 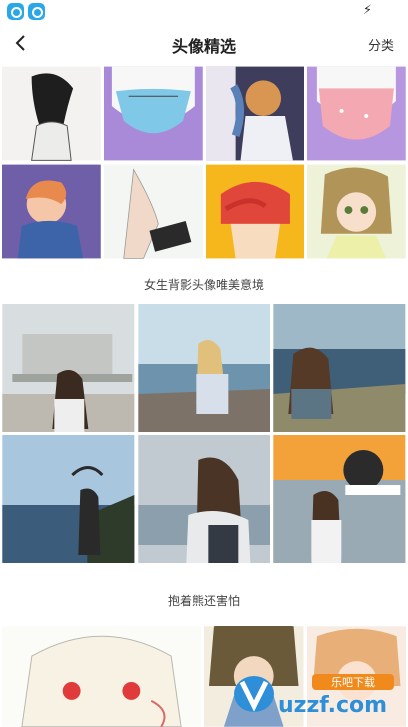 I want to click on watermark-logo: 乐吧下载 uzzf.com, so click(x=319, y=693).